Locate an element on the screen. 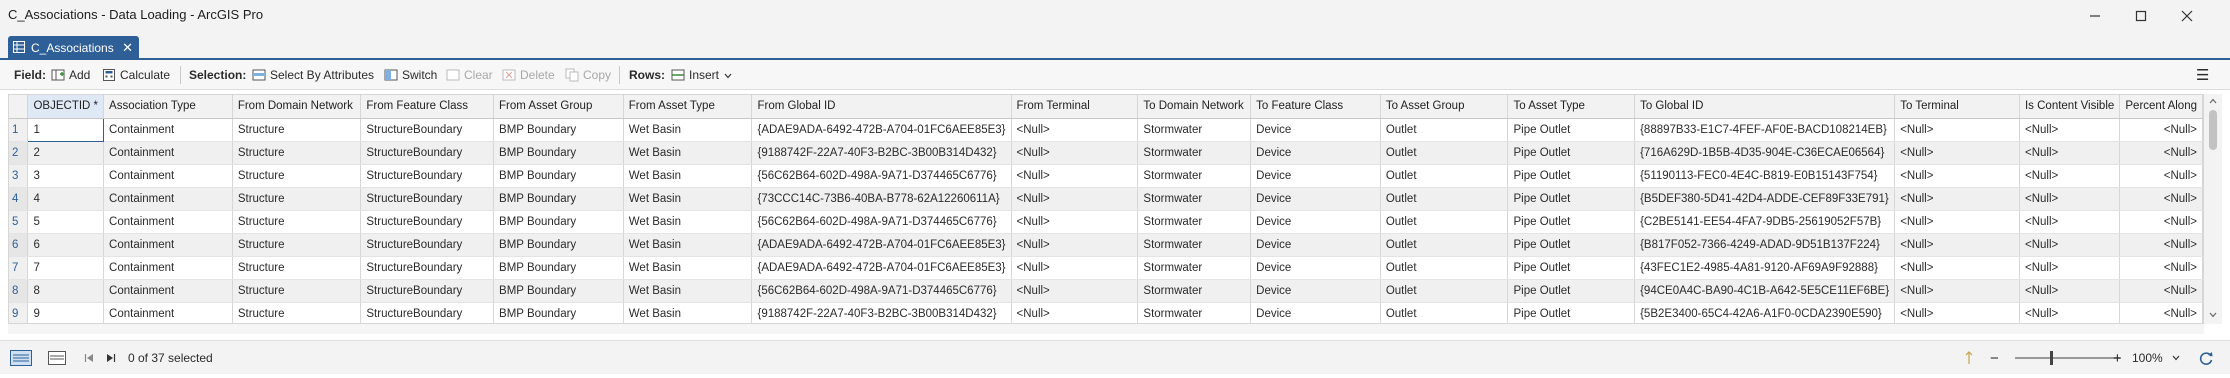 The height and width of the screenshot is (378, 2230). delete-selection-button: Delete is located at coordinates (528, 75).